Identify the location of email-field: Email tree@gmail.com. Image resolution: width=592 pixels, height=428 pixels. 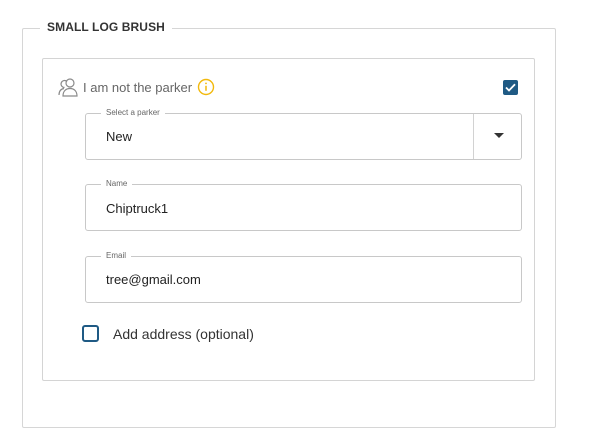
(303, 277).